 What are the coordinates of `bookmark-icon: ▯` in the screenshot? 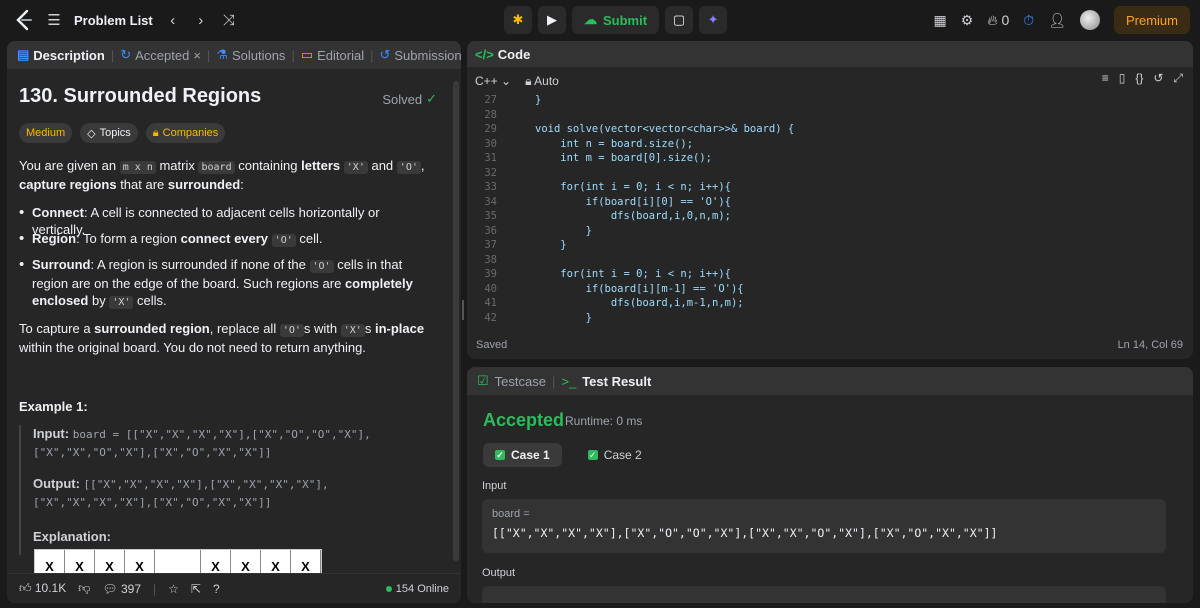 It's located at (1122, 78).